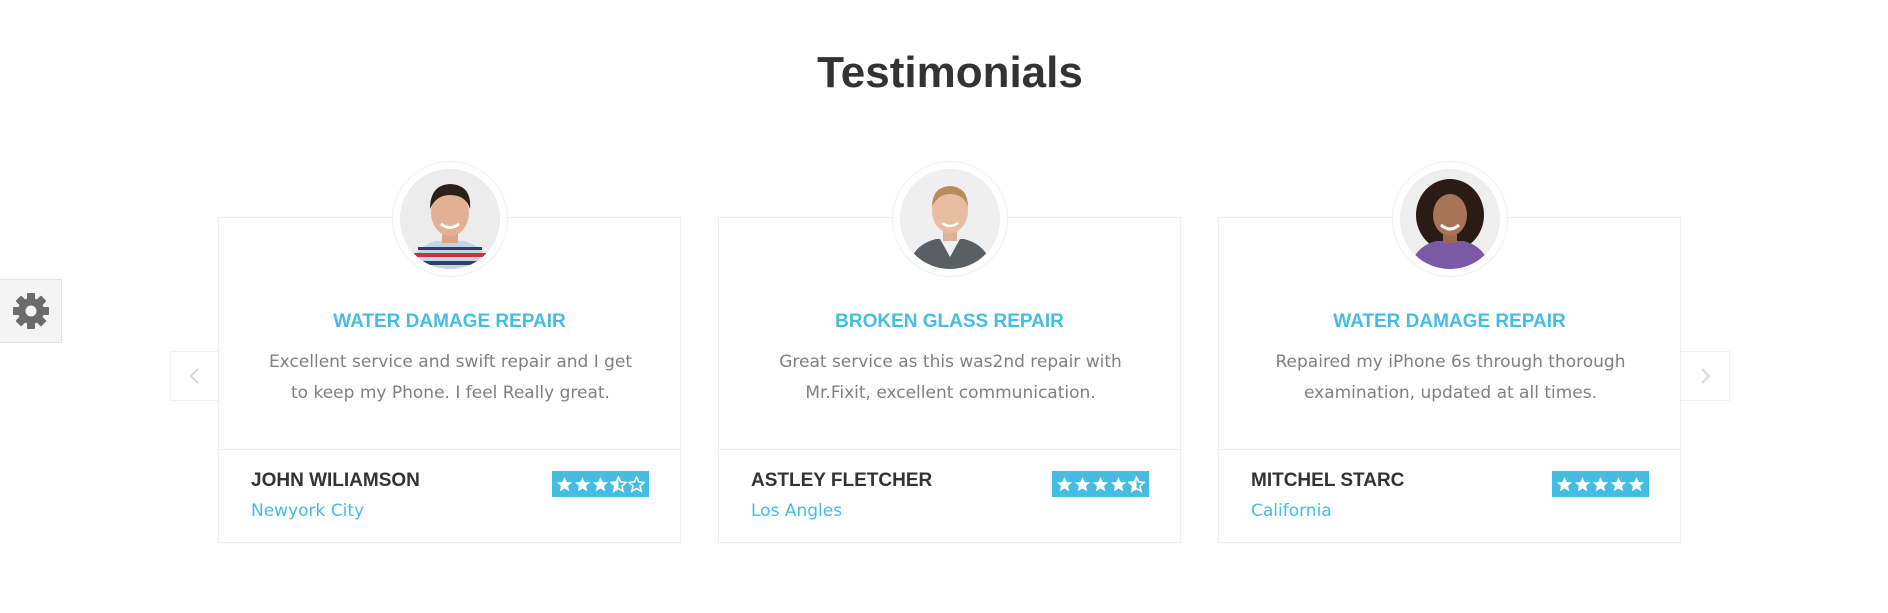 Image resolution: width=1888 pixels, height=613 pixels. What do you see at coordinates (949, 321) in the screenshot?
I see `service-title: BROKEN GLASS REPAIR` at bounding box center [949, 321].